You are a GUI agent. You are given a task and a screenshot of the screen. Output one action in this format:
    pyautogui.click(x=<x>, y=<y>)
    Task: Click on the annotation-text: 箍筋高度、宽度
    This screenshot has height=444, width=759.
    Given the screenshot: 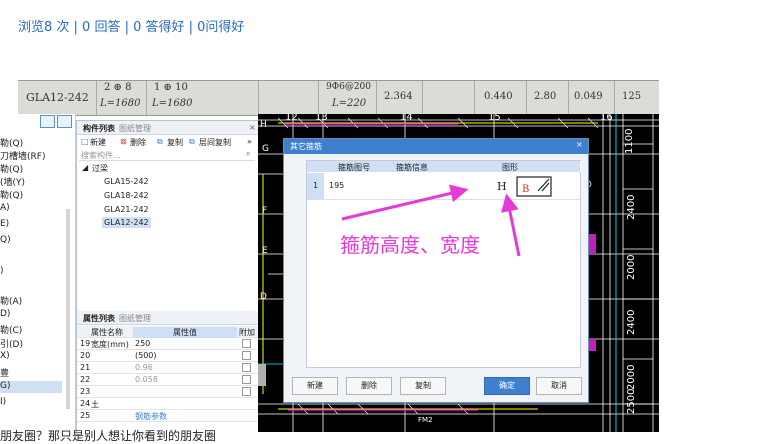 What is the action you would take?
    pyautogui.click(x=410, y=245)
    